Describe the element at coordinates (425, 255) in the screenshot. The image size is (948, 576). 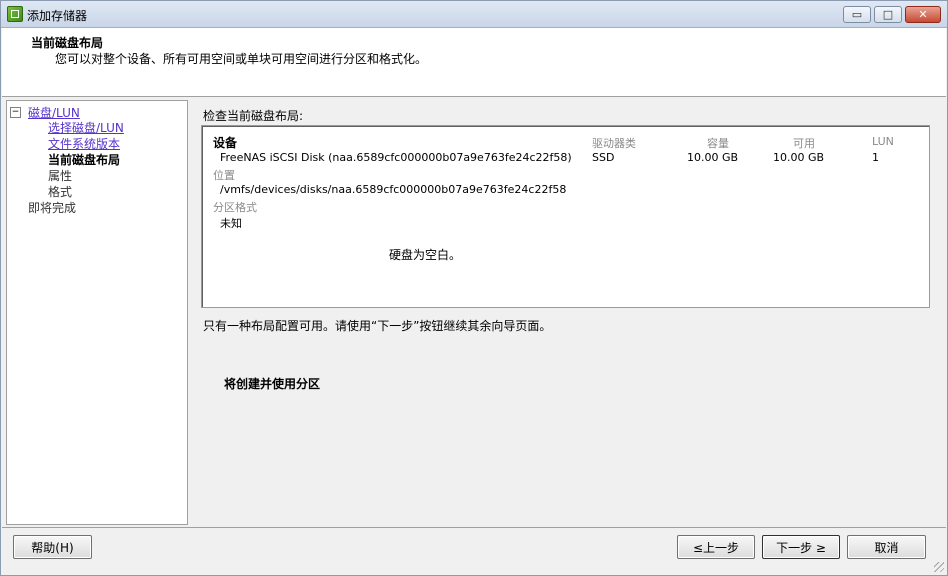
I see `disk-empty-message: 硬盘为空白。` at that location.